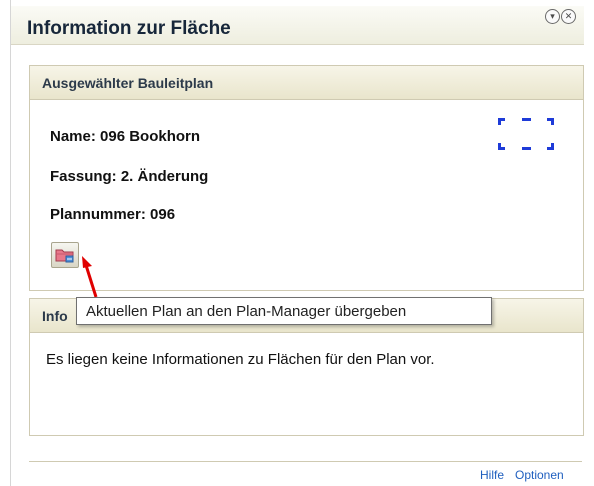 Image resolution: width=594 pixels, height=486 pixels. I want to click on window-left-border, so click(5, 243).